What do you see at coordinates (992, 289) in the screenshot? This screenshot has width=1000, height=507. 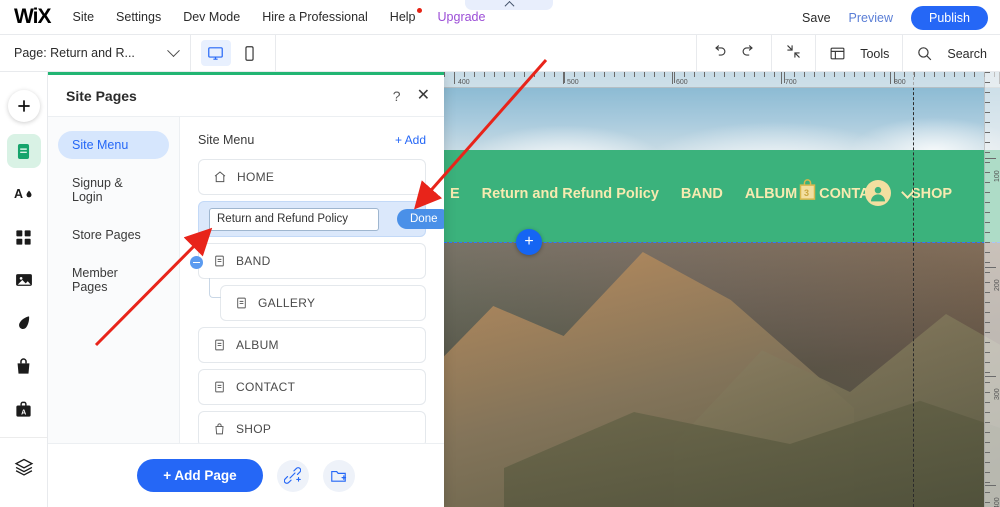 I see `vertical-ruler: 100200300400500` at bounding box center [992, 289].